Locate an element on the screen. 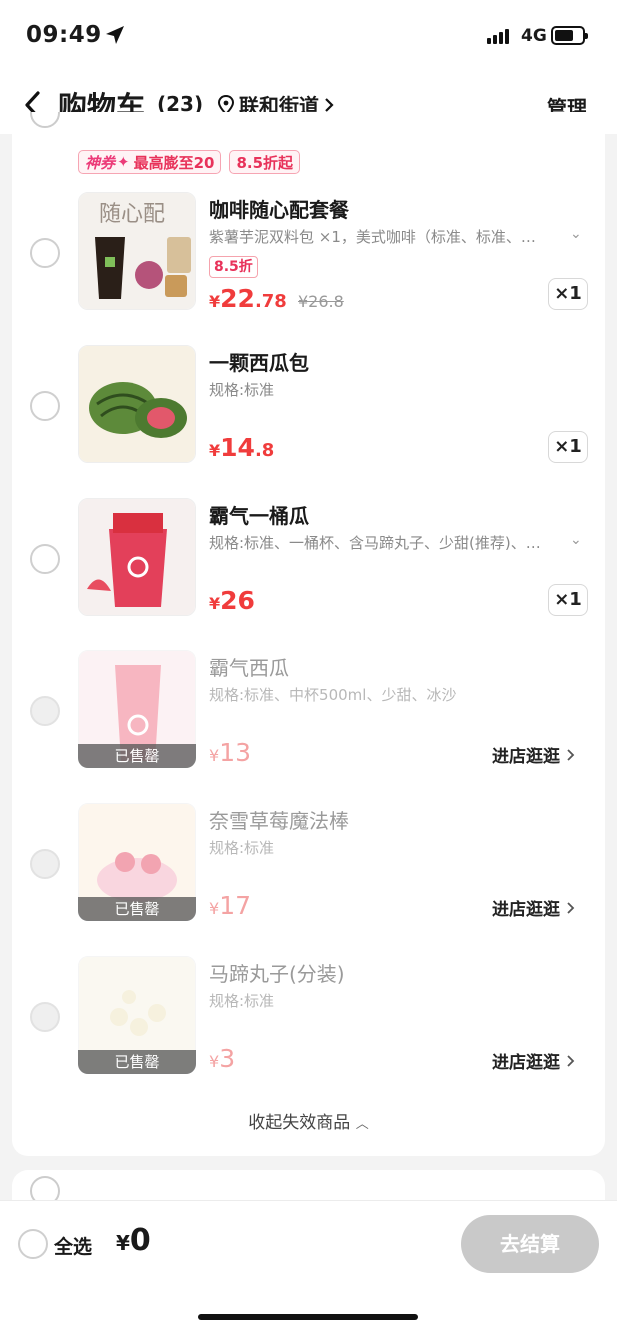 The width and height of the screenshot is (617, 1334). chevron-up-icon: ︿ is located at coordinates (362, 1124).